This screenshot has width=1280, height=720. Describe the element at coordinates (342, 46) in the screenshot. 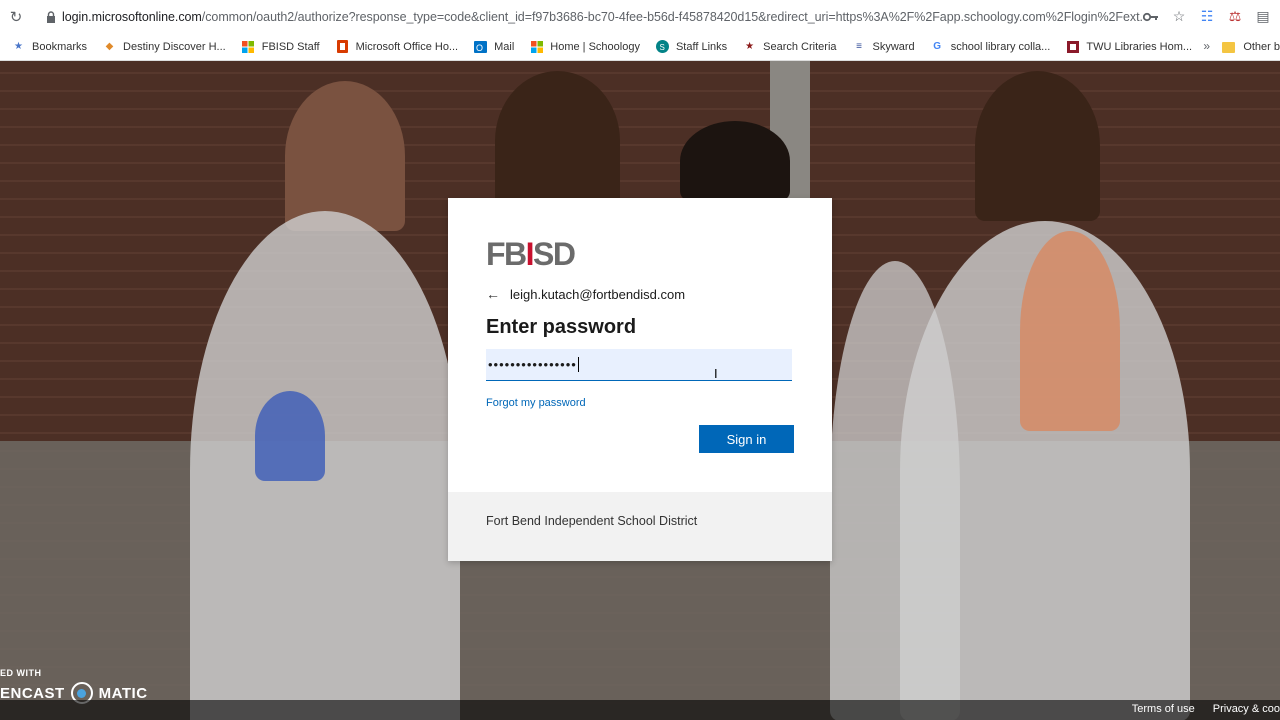

I see `office-icon` at that location.